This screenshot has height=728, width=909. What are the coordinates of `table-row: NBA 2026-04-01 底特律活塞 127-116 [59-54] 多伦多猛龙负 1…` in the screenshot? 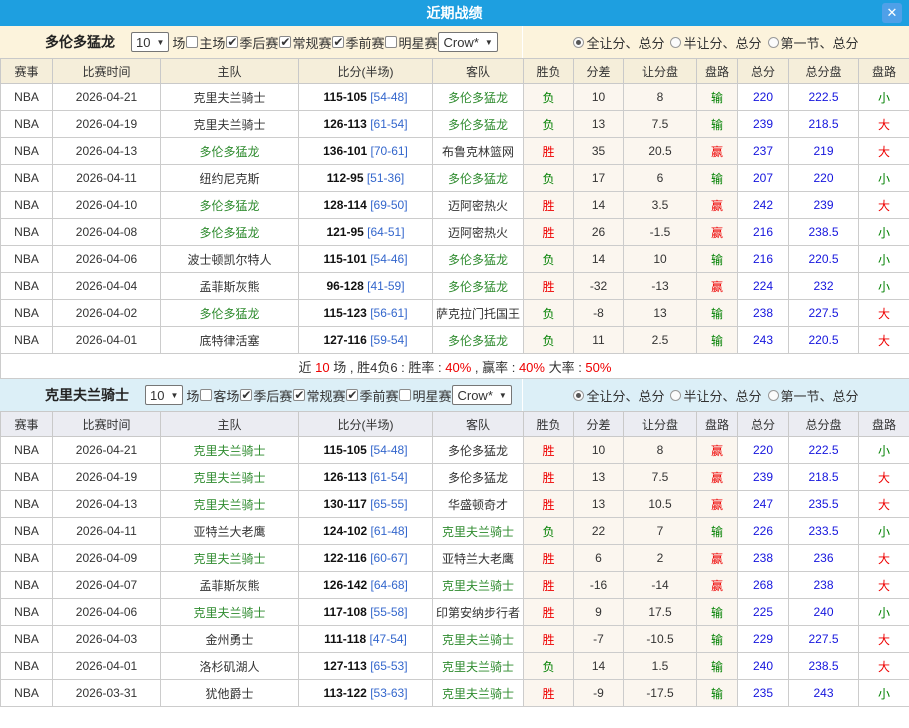 It's located at (454, 340).